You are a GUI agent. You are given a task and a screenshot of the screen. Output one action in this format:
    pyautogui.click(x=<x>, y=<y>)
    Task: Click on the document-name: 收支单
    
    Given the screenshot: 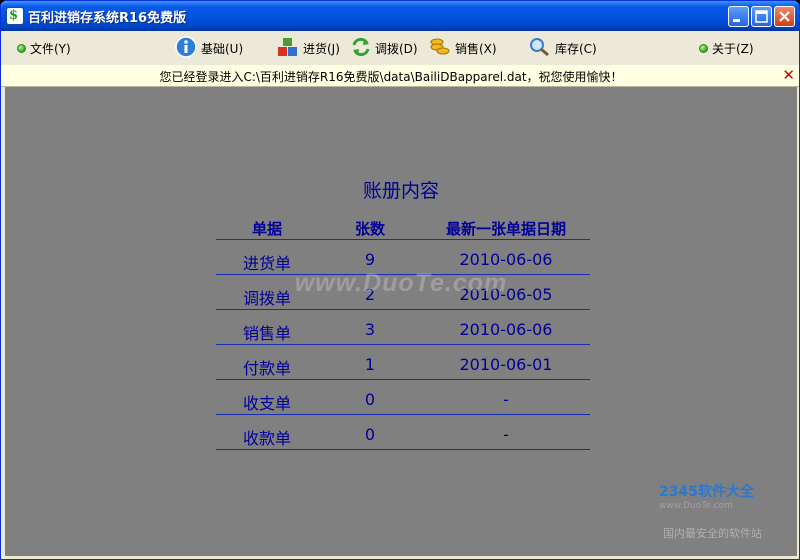 What is the action you would take?
    pyautogui.click(x=266, y=403)
    